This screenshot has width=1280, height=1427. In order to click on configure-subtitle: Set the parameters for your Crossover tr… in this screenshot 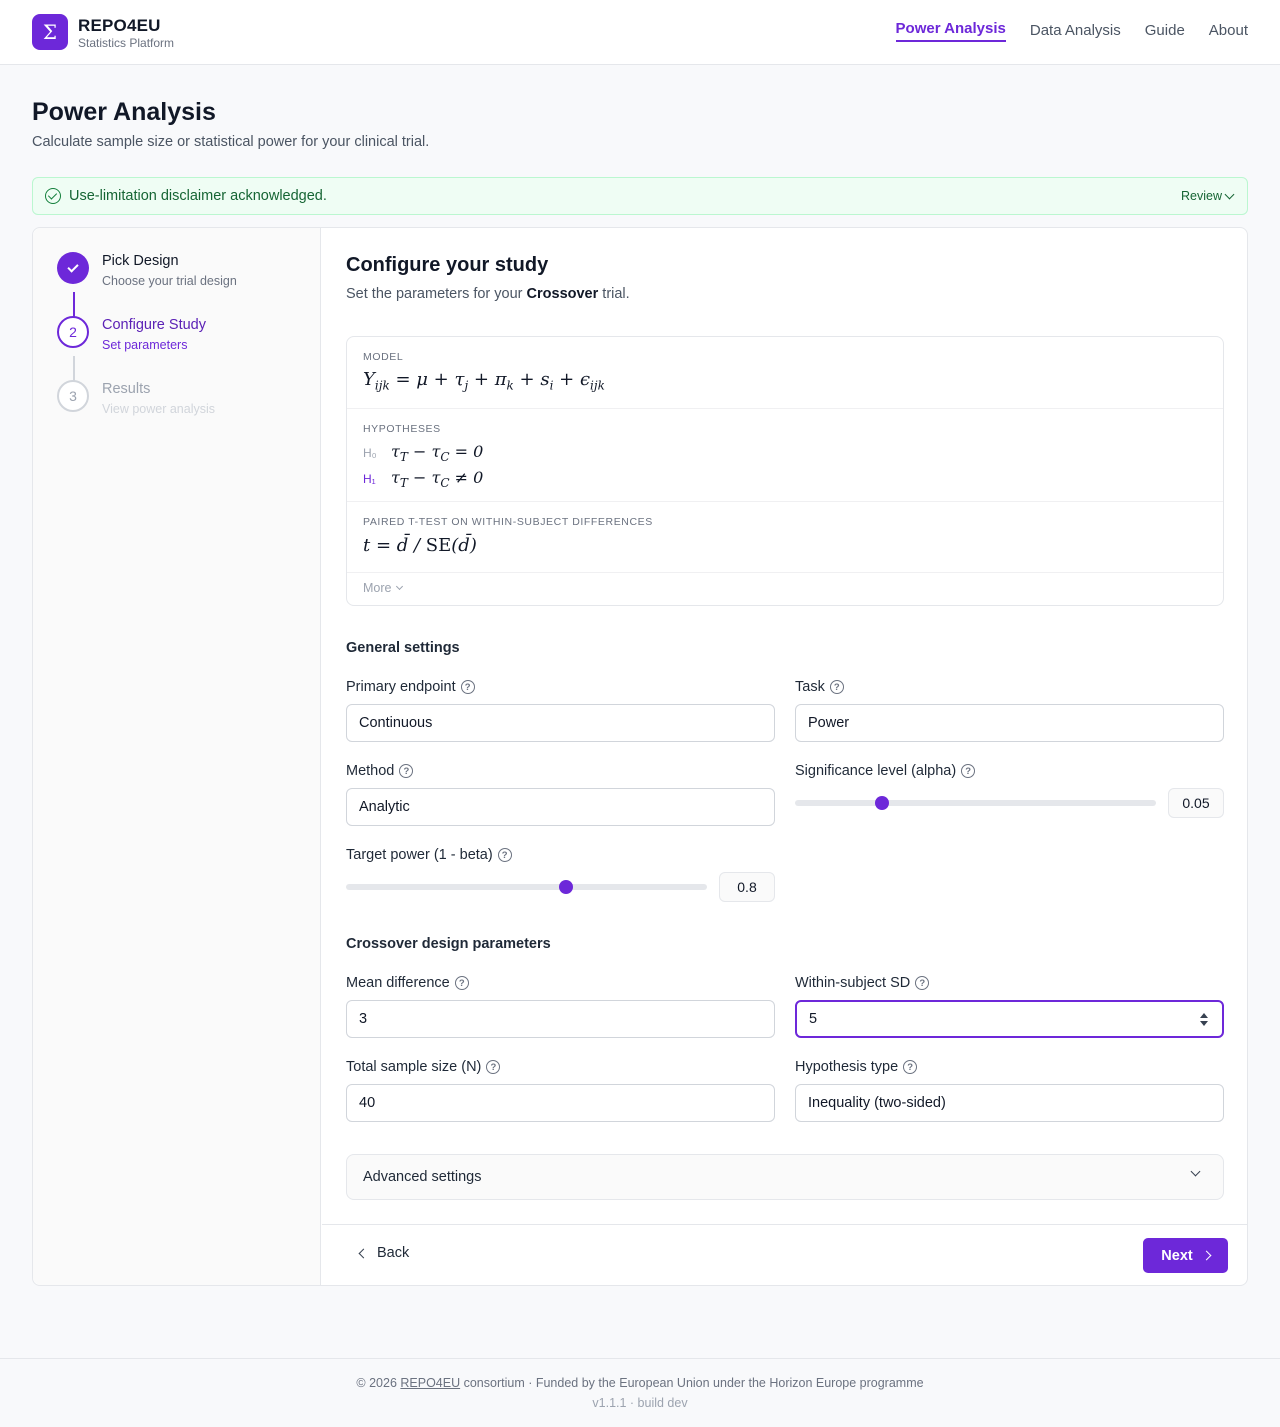, I will do `click(488, 294)`.